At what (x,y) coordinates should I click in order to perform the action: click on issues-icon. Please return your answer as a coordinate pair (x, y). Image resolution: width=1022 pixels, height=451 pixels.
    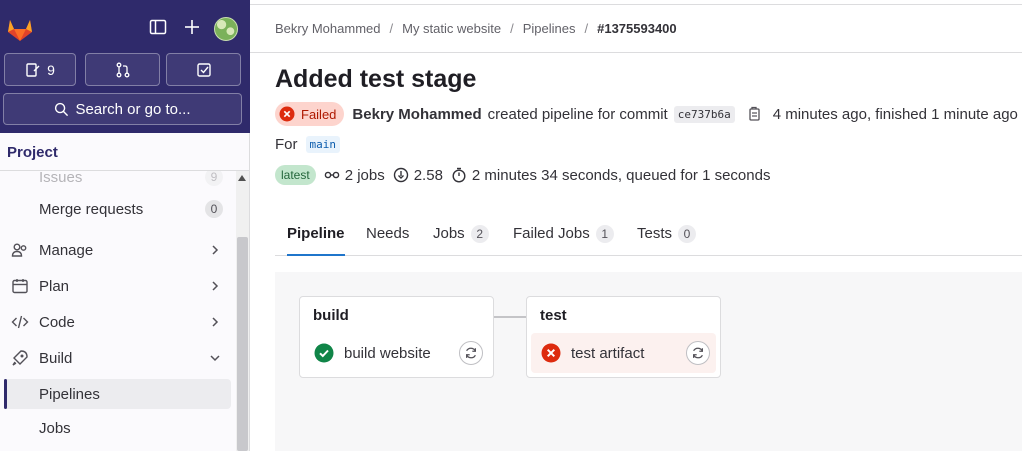
    Looking at the image, I should click on (33, 69).